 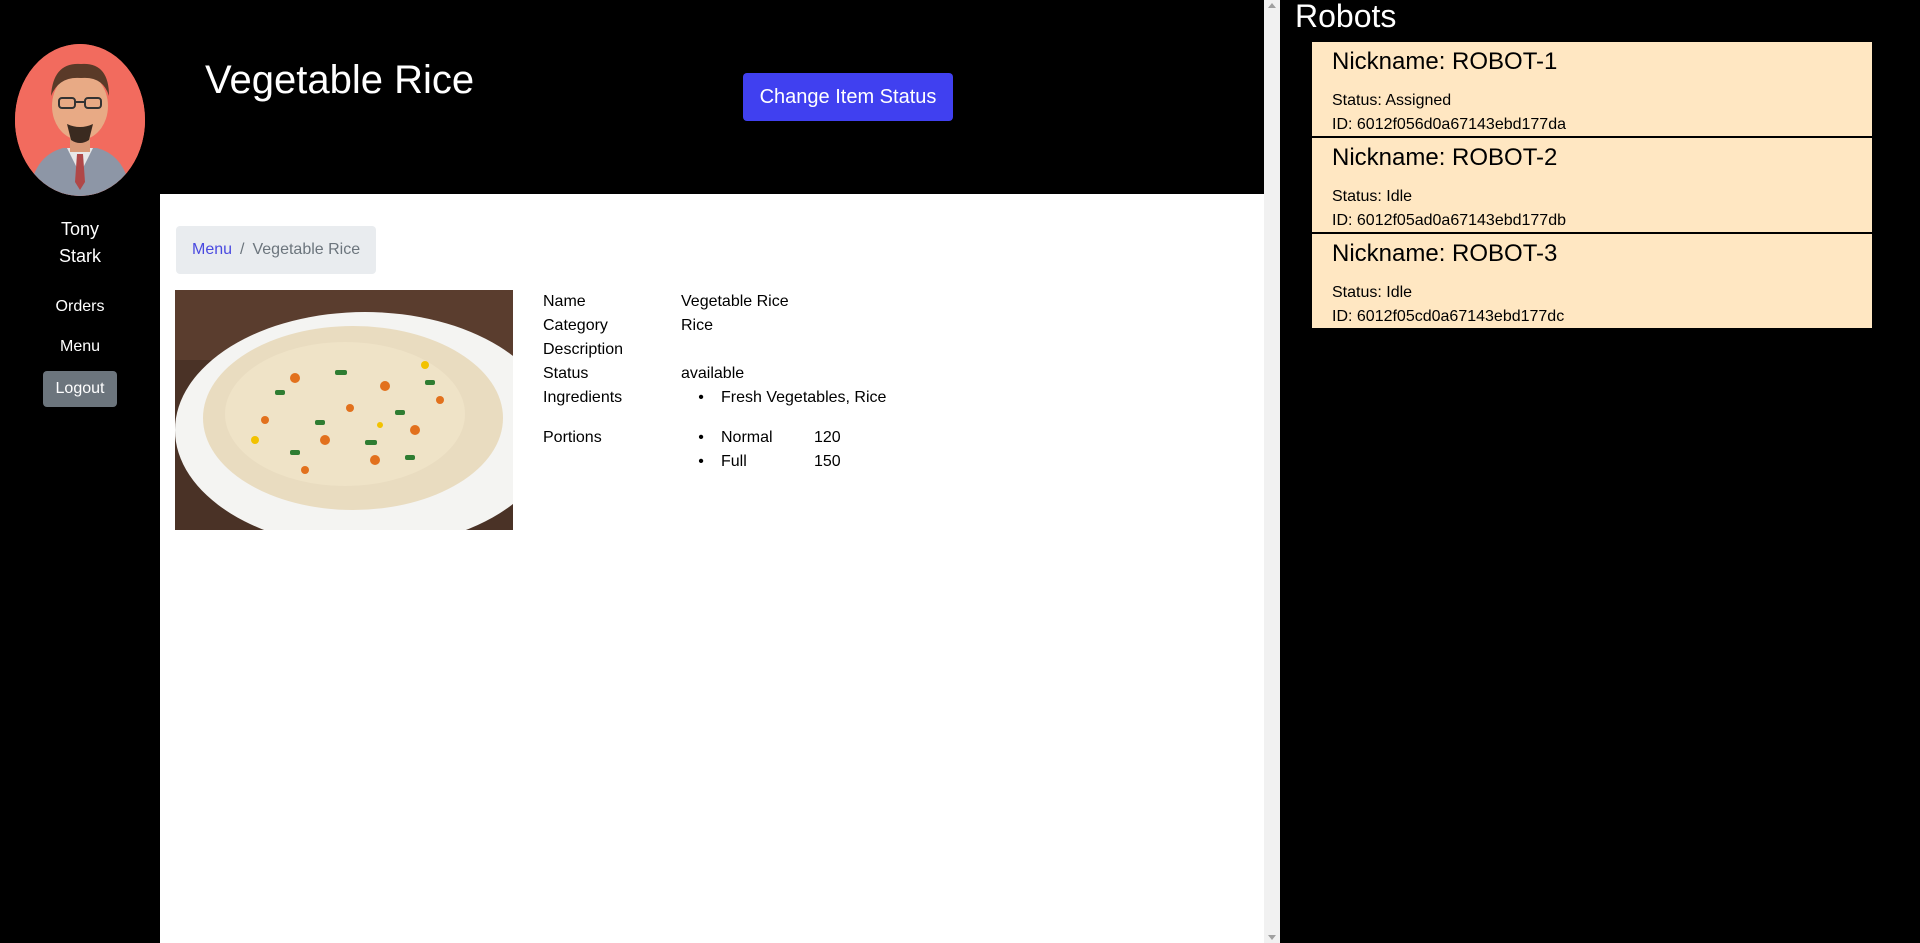 I want to click on category-label: Category, so click(x=575, y=325).